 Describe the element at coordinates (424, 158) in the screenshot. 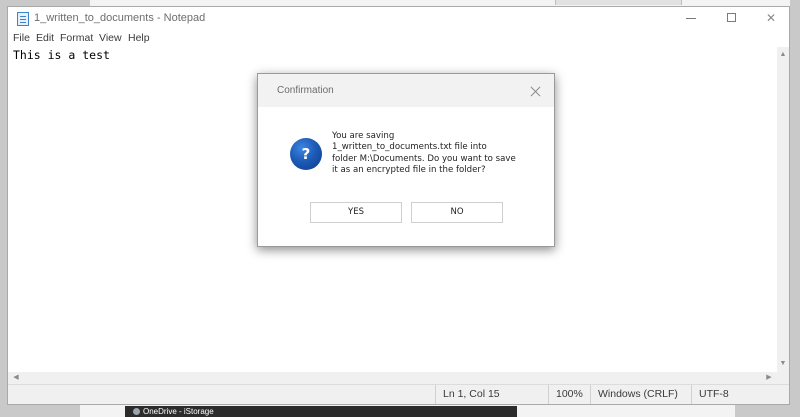

I see `dialog-message-line: folder M:\Documents. Do you want to save` at that location.